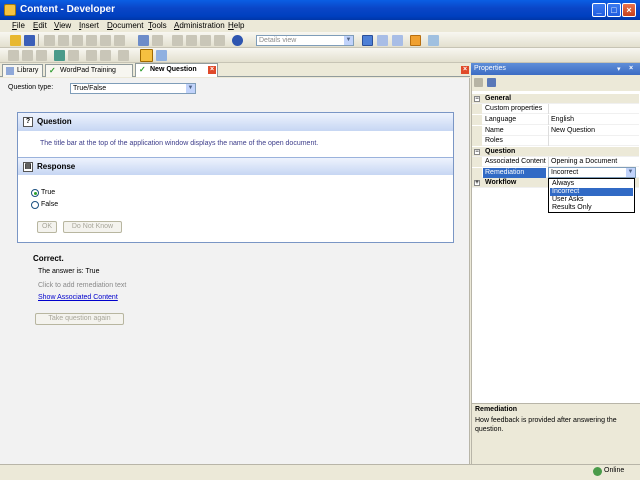 The width and height of the screenshot is (640, 480). I want to click on edit-pencil-icon, so click(146, 55).